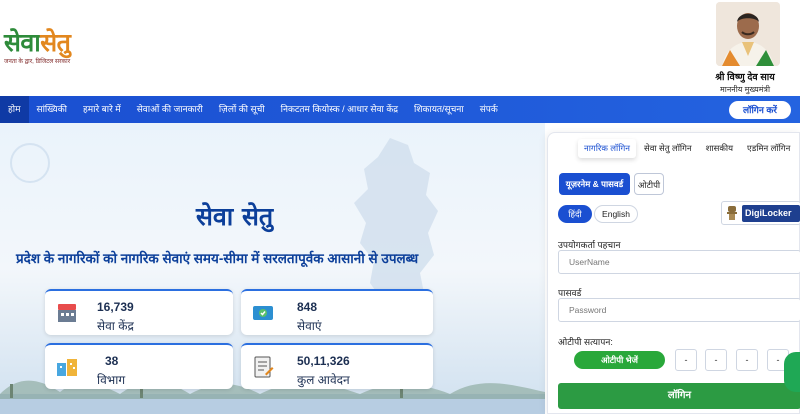 The width and height of the screenshot is (800, 414). What do you see at coordinates (323, 361) in the screenshot?
I see `stat-value: 50,11,326` at bounding box center [323, 361].